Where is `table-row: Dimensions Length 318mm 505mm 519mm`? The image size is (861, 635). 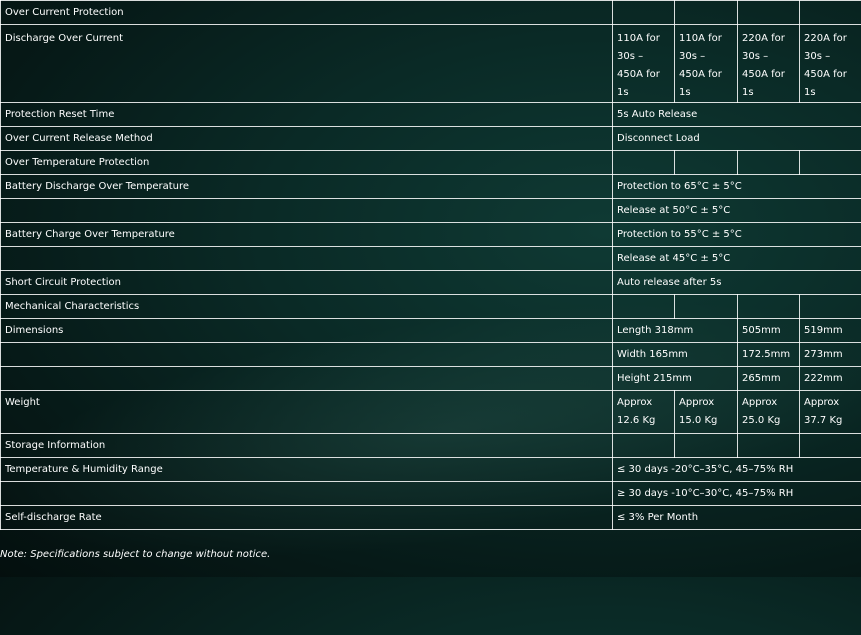 table-row: Dimensions Length 318mm 505mm 519mm is located at coordinates (431, 331).